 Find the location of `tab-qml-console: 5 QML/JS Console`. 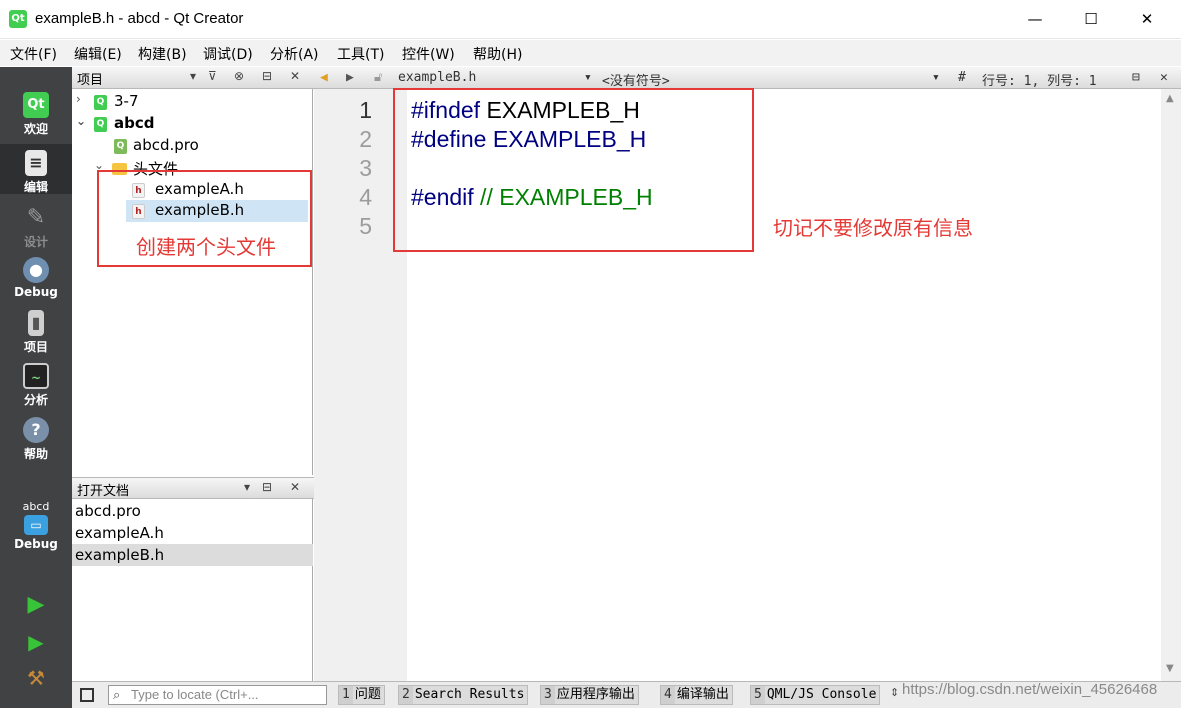

tab-qml-console: 5 QML/JS Console is located at coordinates (815, 695).